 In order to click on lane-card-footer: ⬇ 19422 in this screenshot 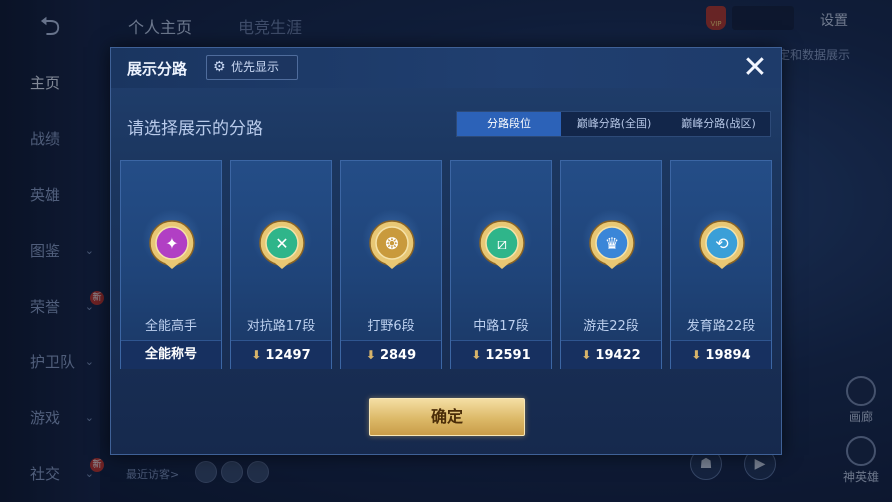, I will do `click(611, 354)`.